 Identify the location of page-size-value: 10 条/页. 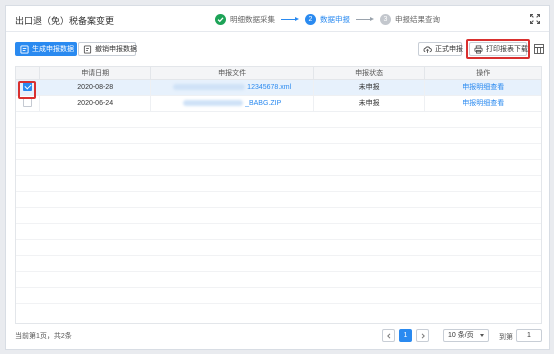
(461, 335).